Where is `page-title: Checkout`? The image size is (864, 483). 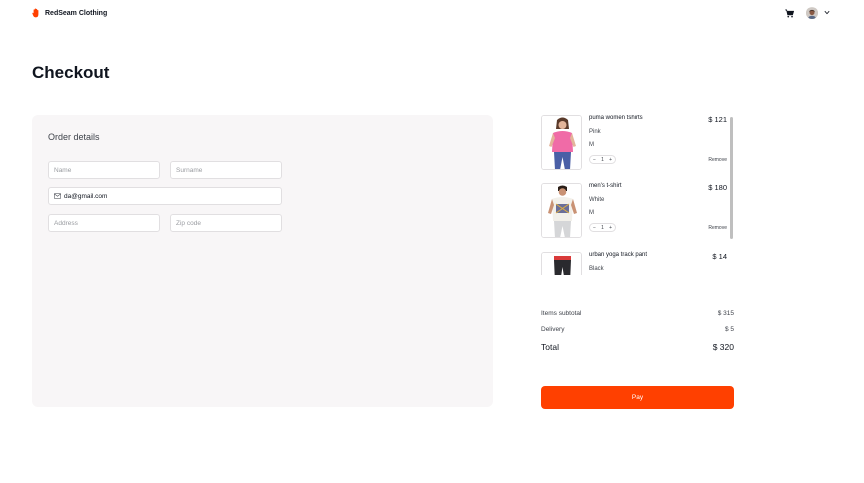
page-title: Checkout is located at coordinates (71, 72).